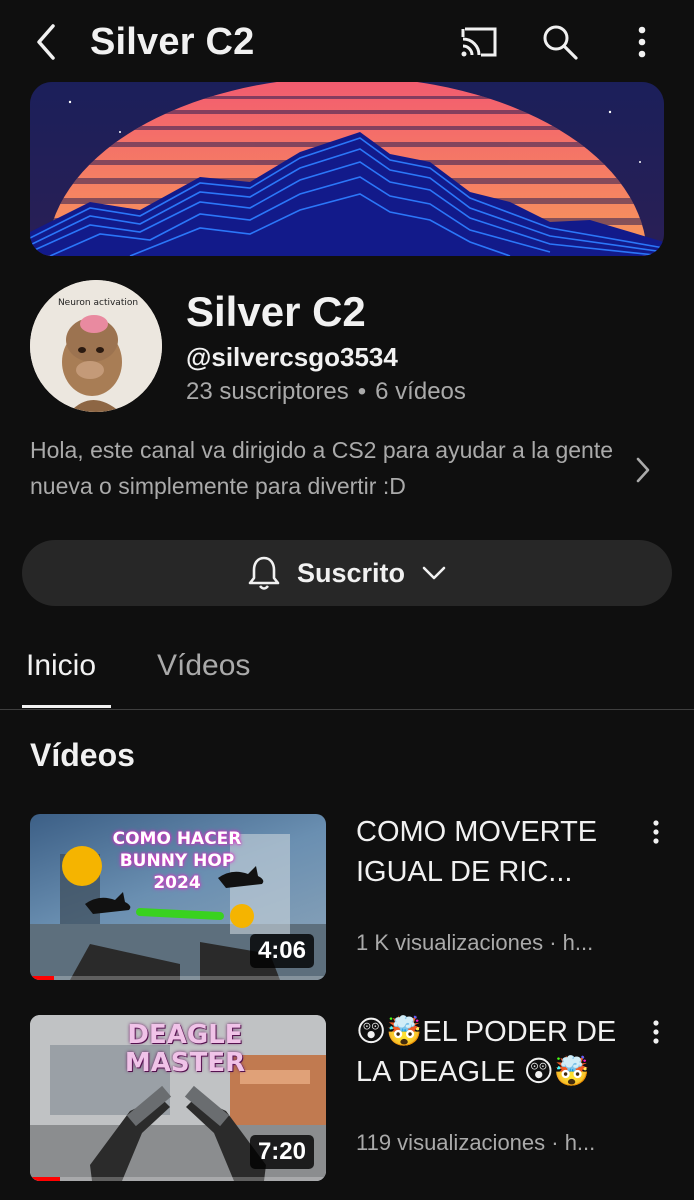 The image size is (694, 1200). What do you see at coordinates (185, 1063) in the screenshot?
I see `thumbnail-text-line: MASTER` at bounding box center [185, 1063].